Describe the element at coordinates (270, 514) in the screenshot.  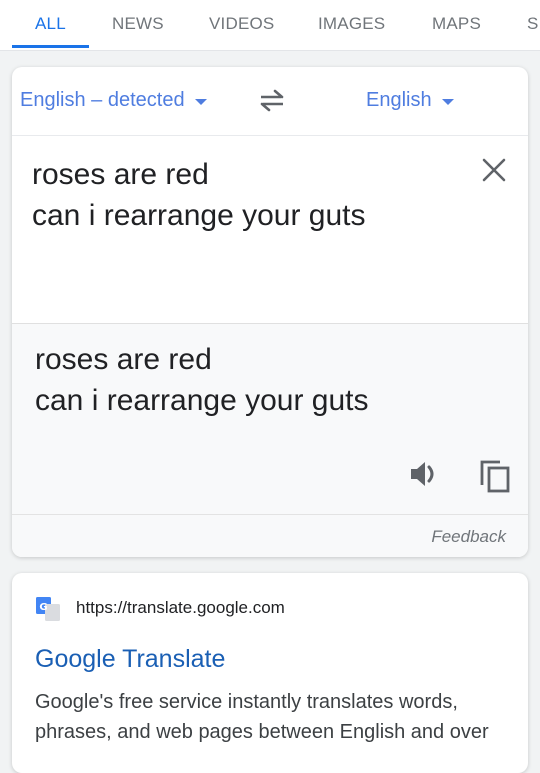
I see `divider` at that location.